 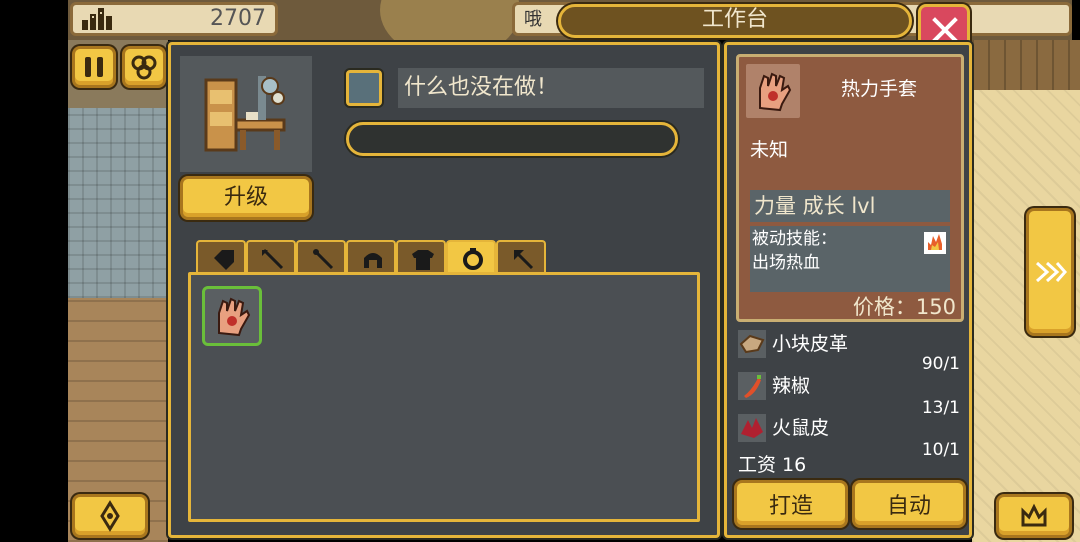 I want to click on tab-armor, so click(x=421, y=257).